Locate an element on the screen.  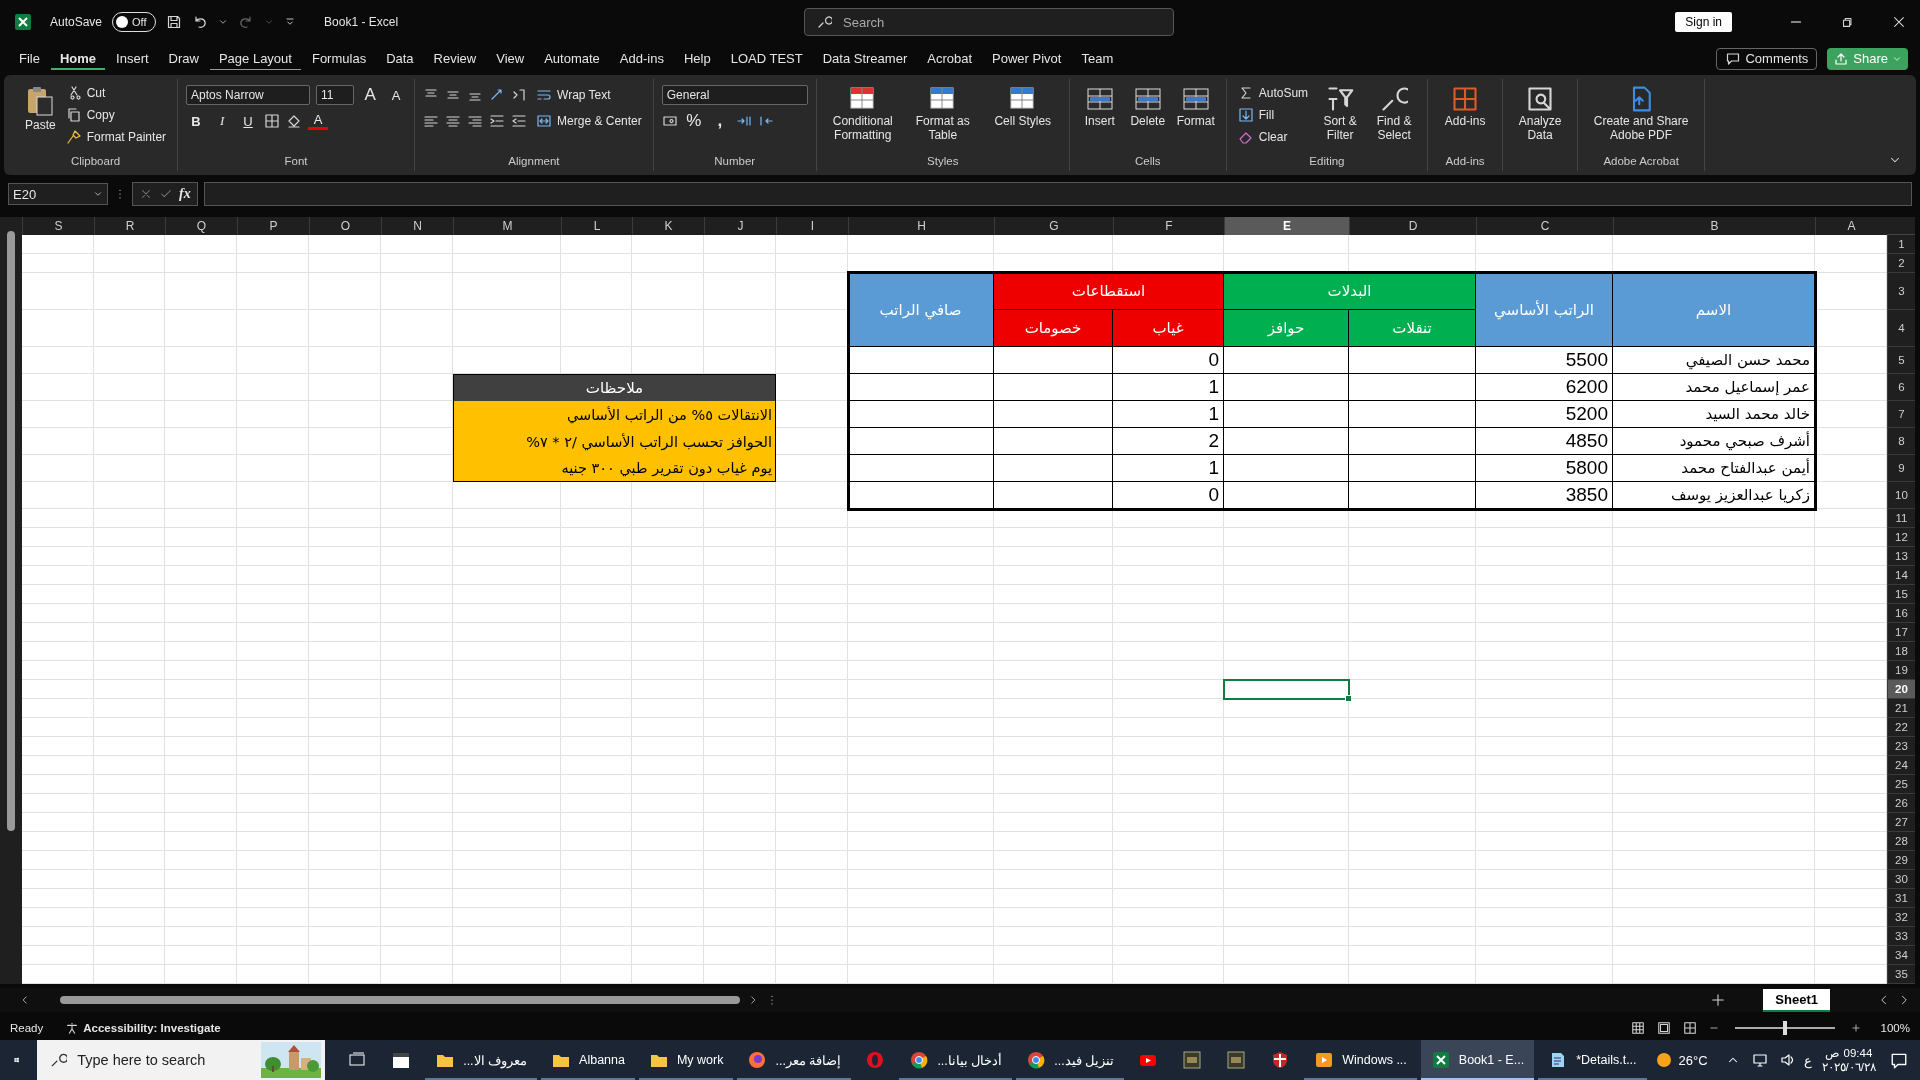
increase-font-button: A is located at coordinates (370, 95).